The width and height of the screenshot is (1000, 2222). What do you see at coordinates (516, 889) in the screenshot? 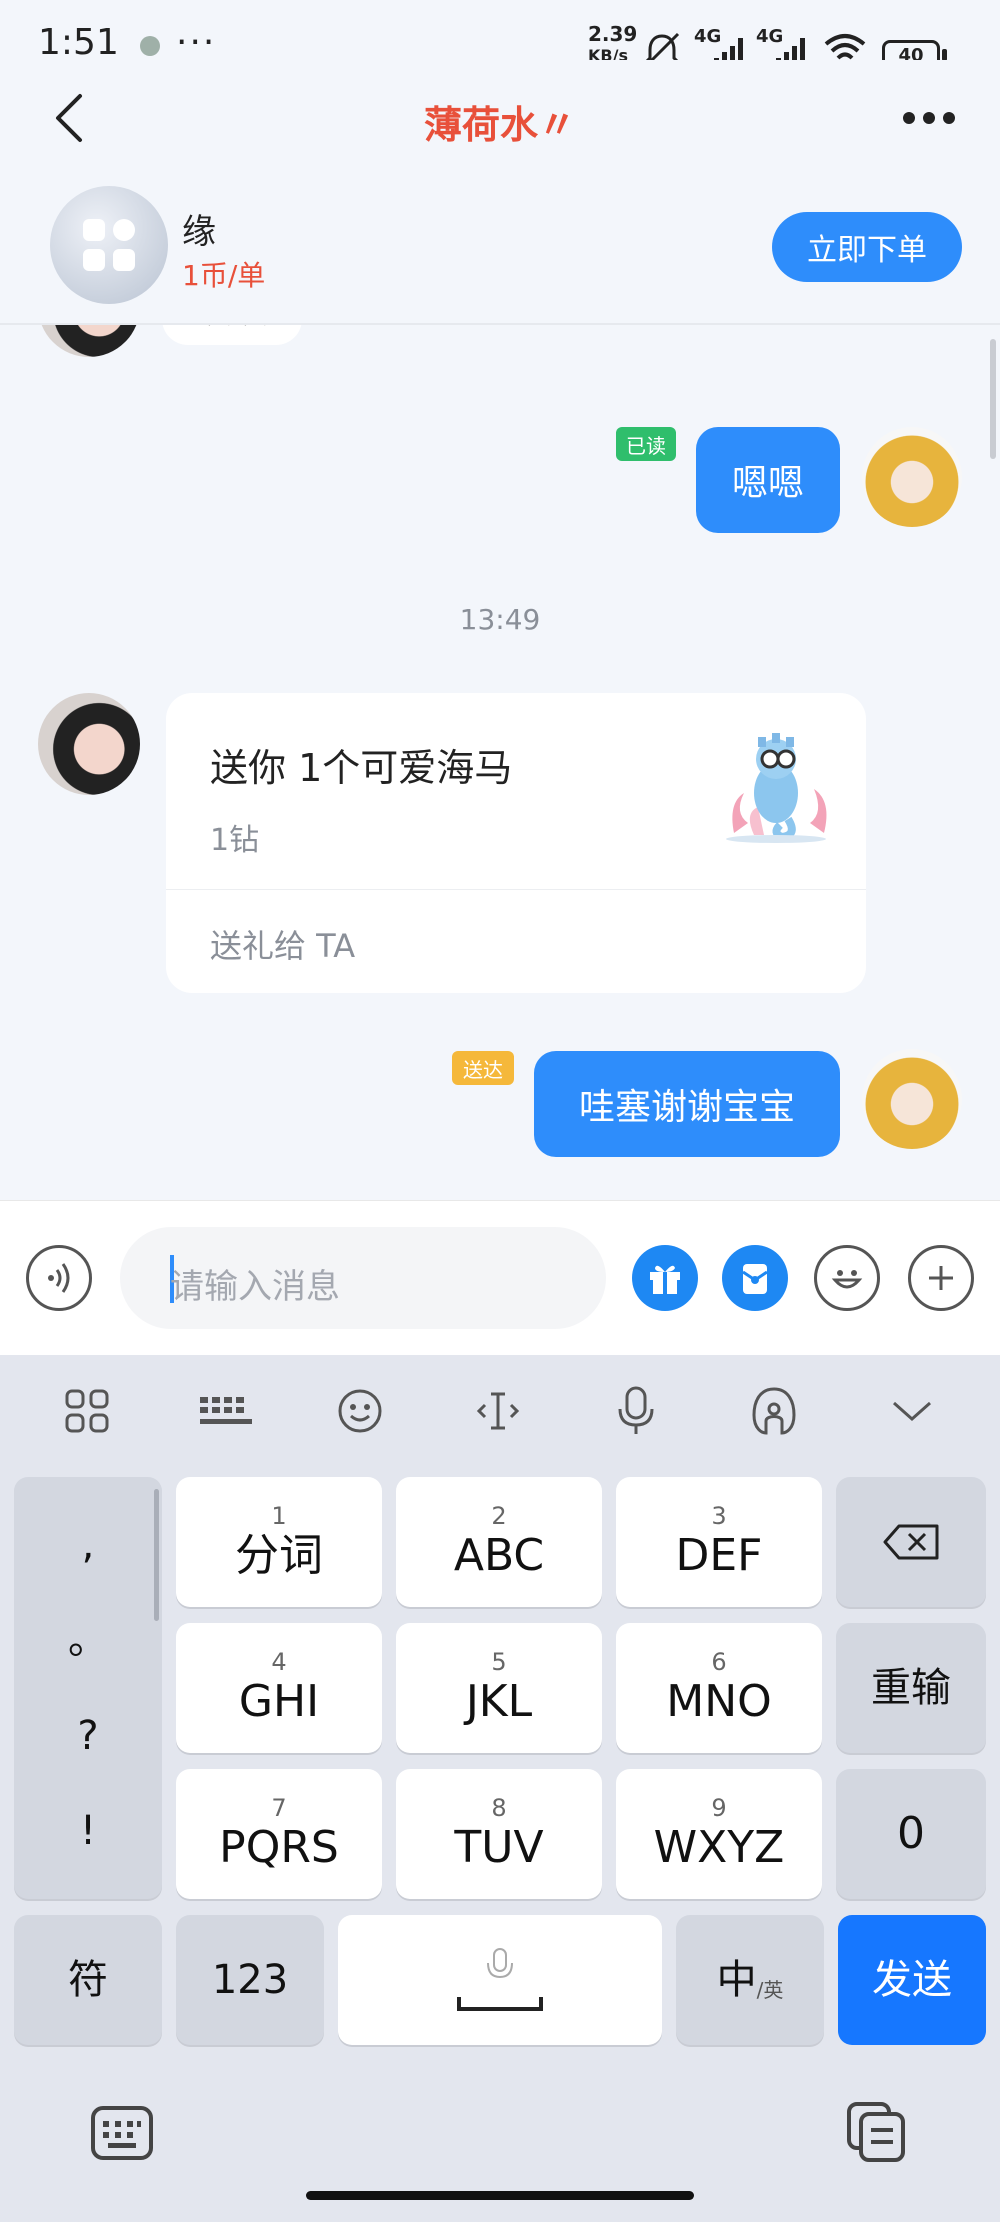
I see `gift-divider` at bounding box center [516, 889].